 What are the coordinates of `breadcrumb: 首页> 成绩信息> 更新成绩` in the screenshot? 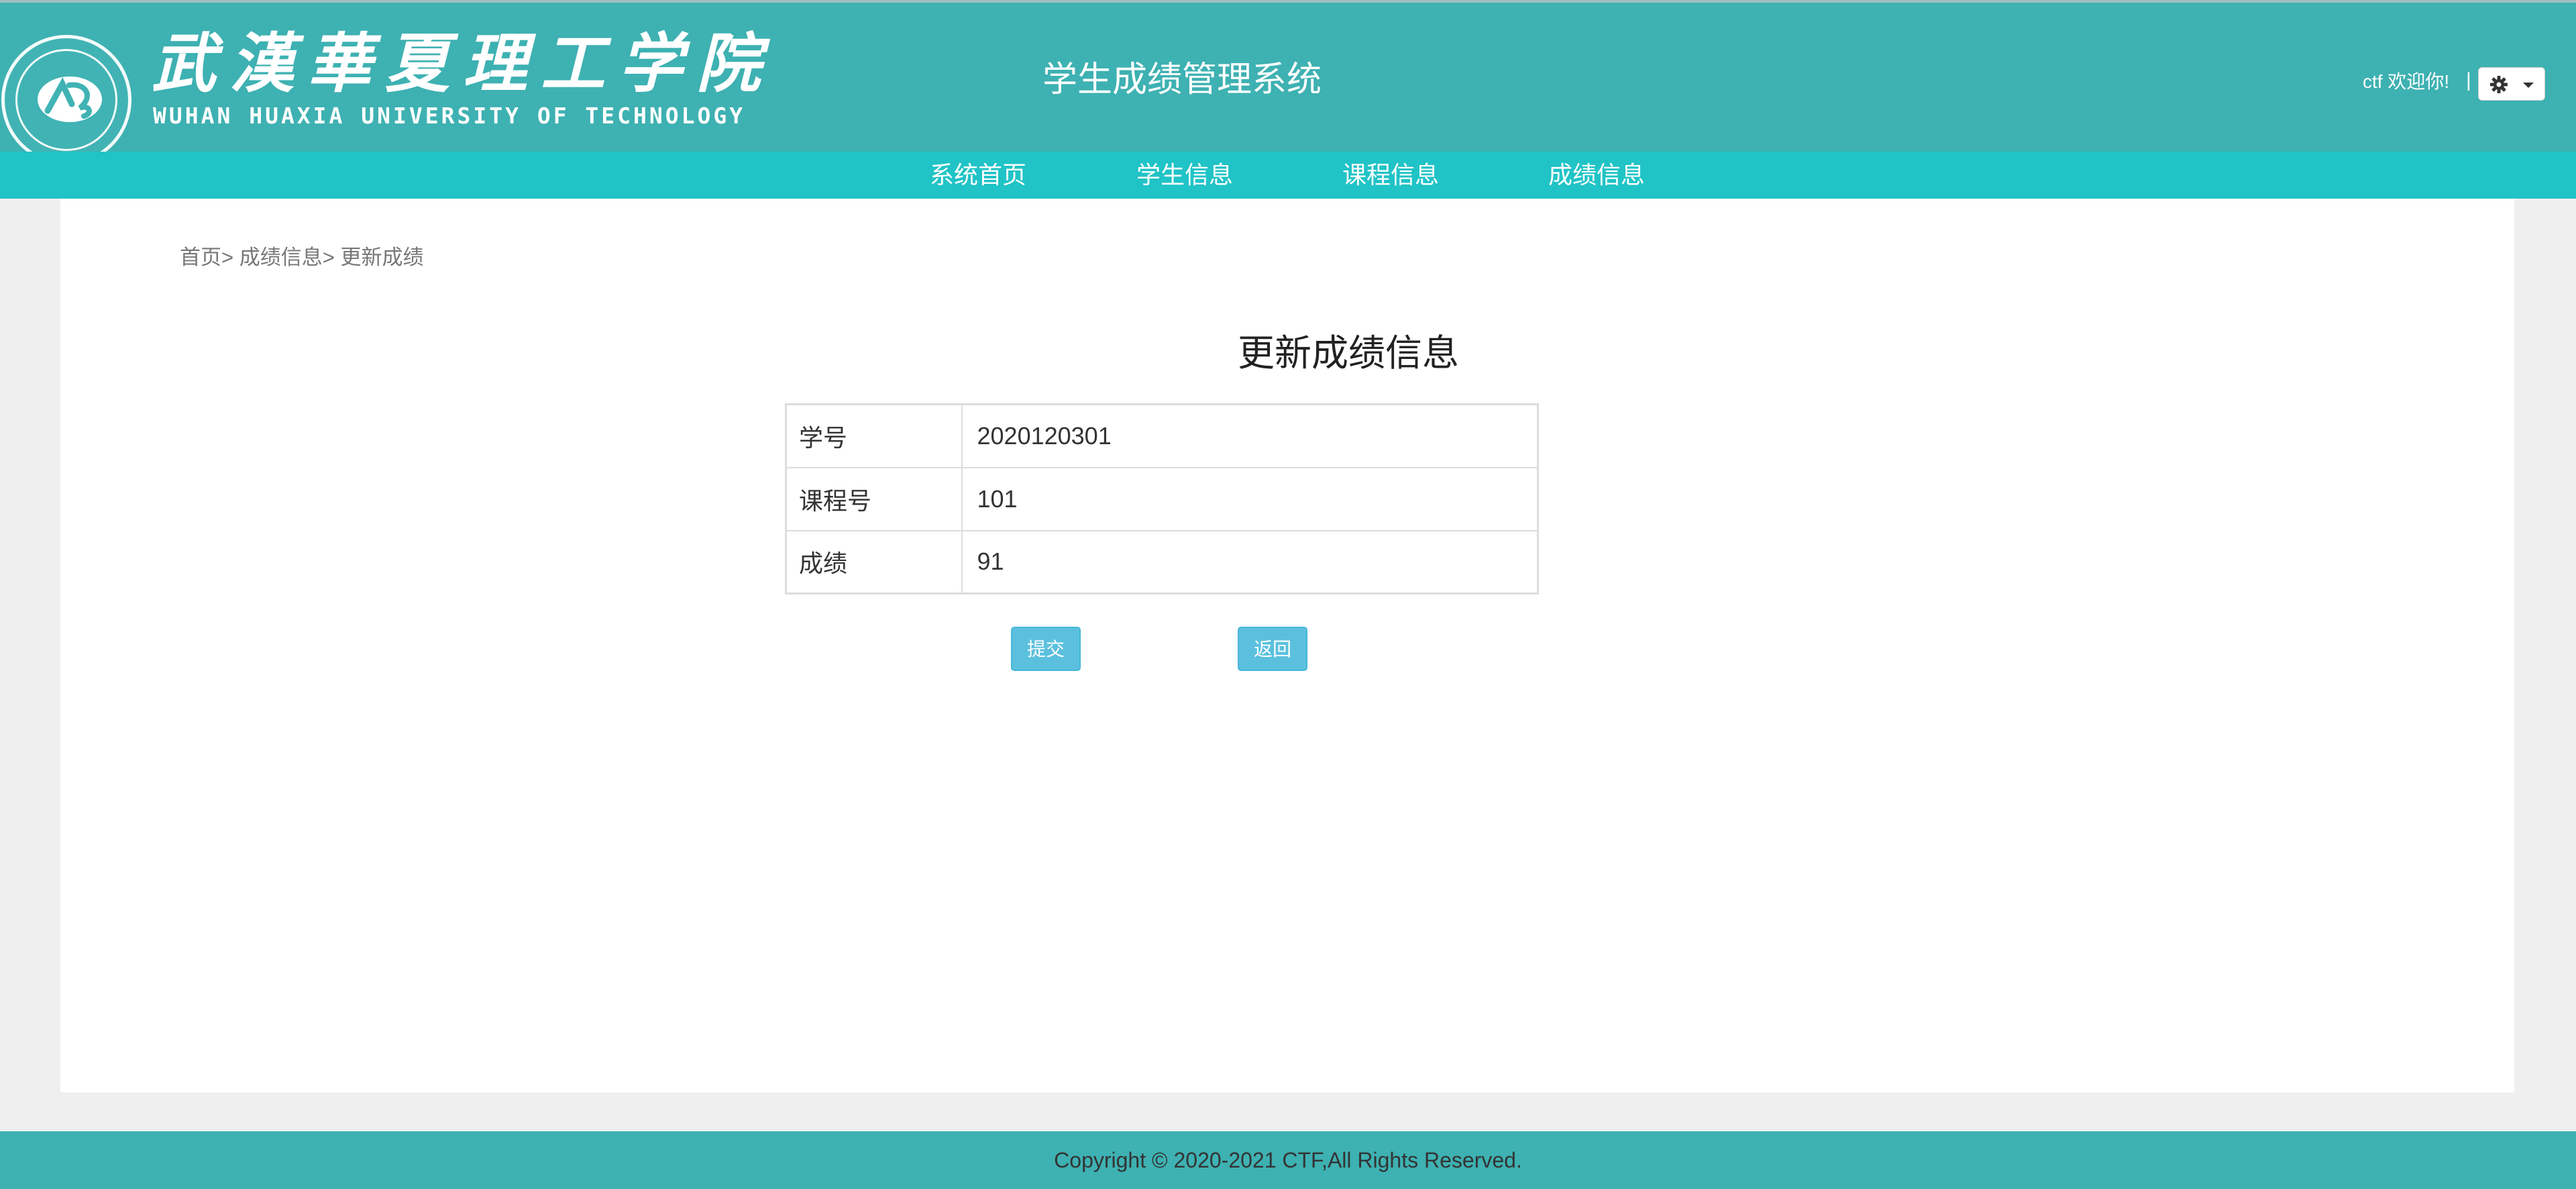 It's located at (301, 257).